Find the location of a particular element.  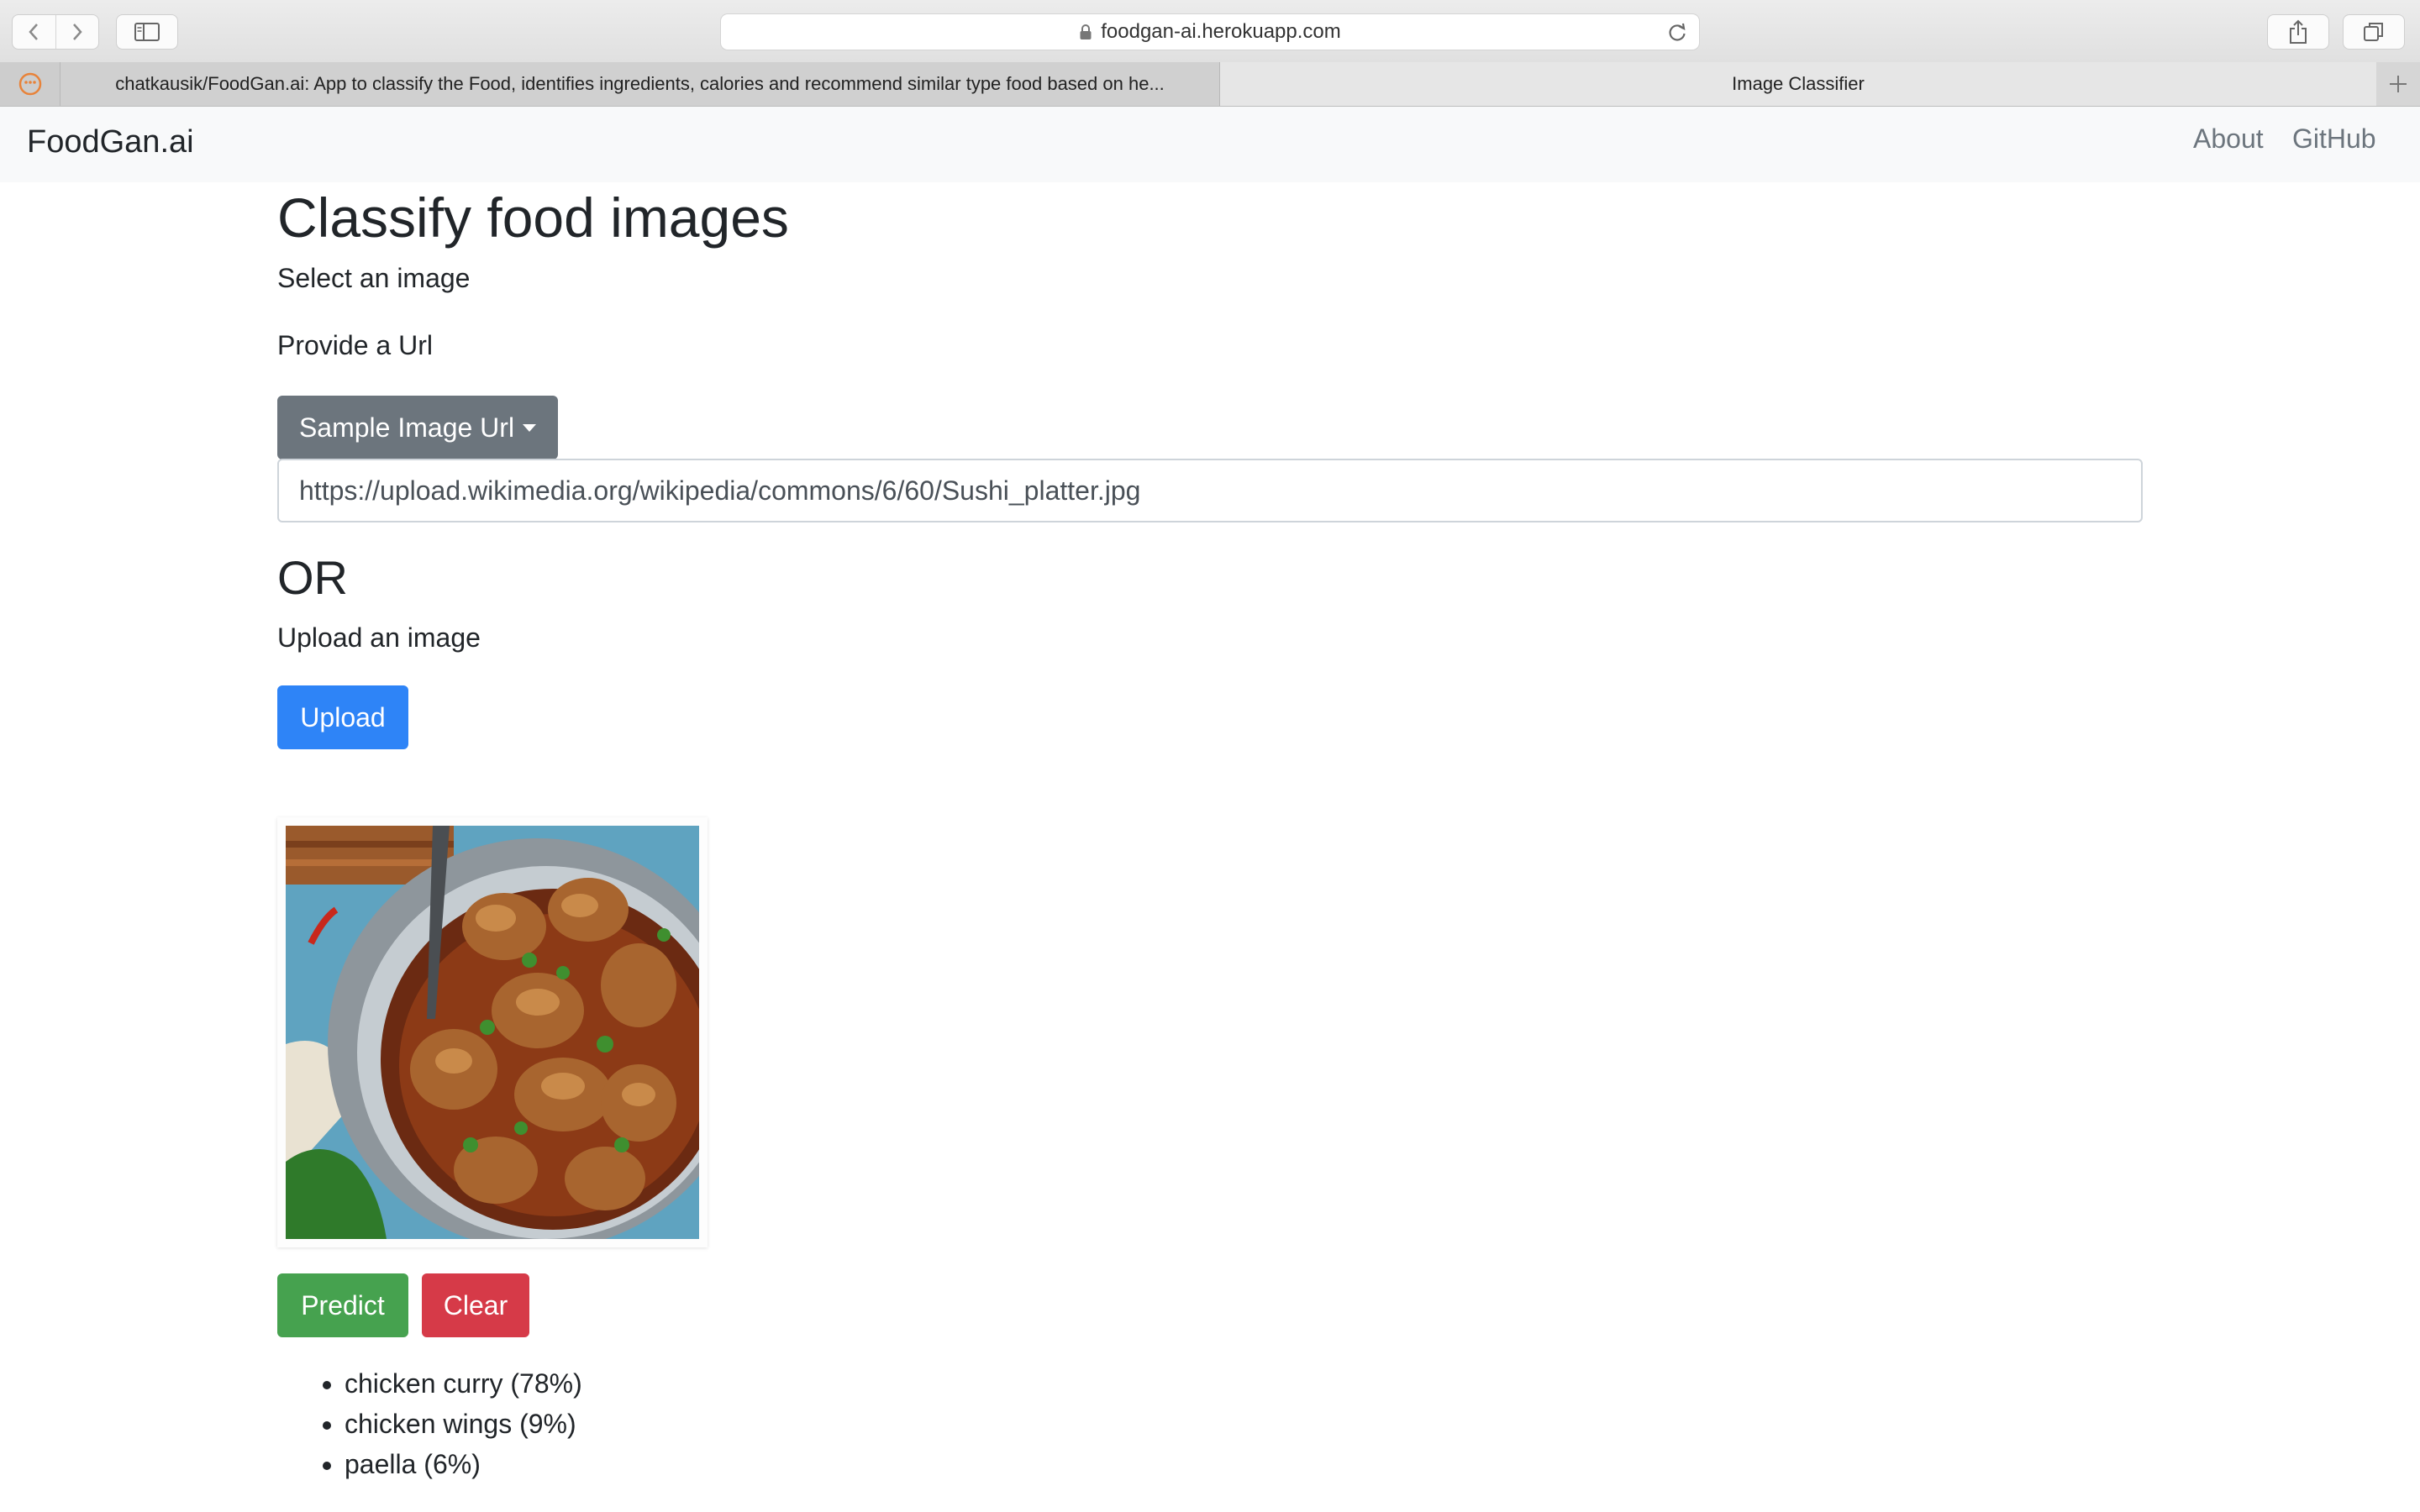

share-icon is located at coordinates (2298, 31).